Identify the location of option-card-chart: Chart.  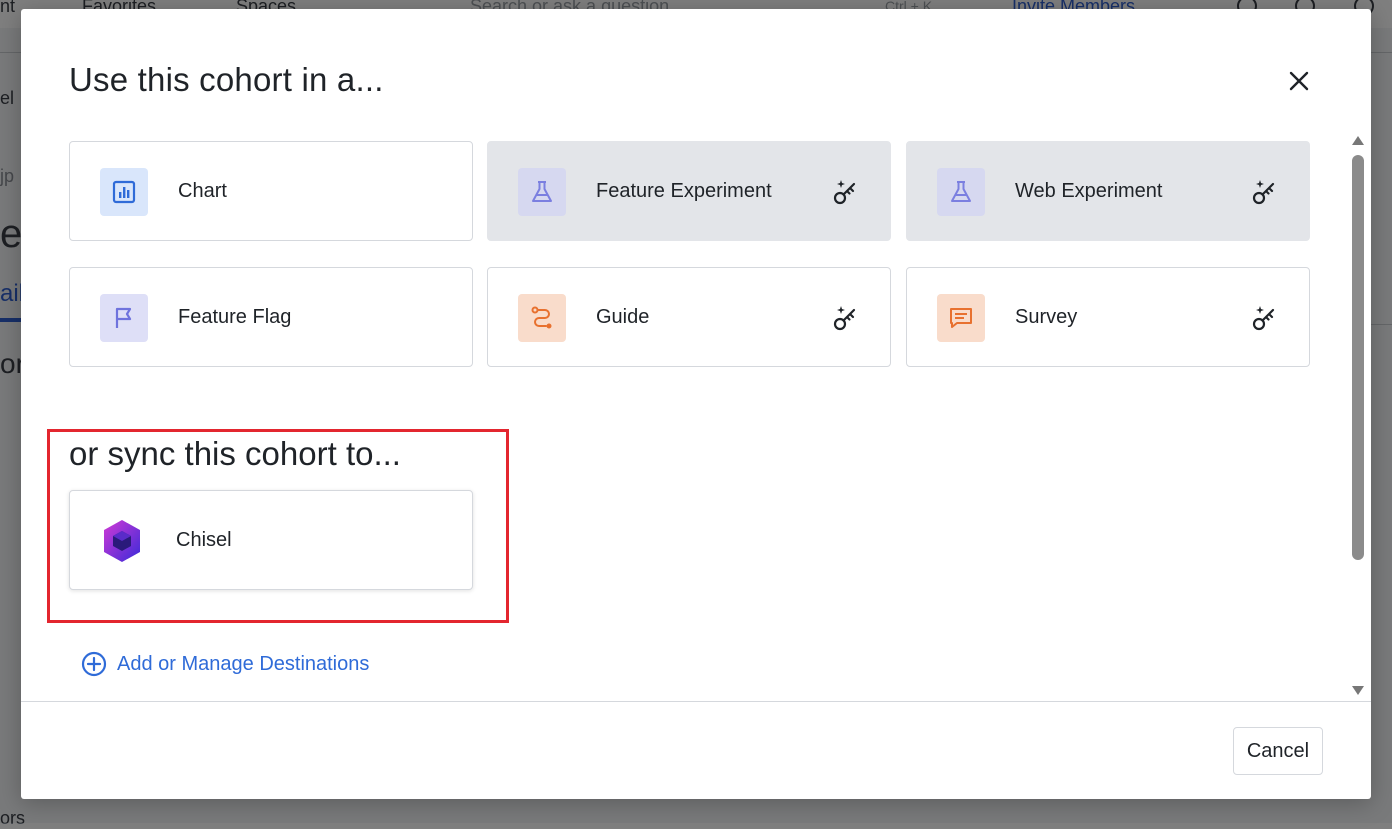
(271, 191).